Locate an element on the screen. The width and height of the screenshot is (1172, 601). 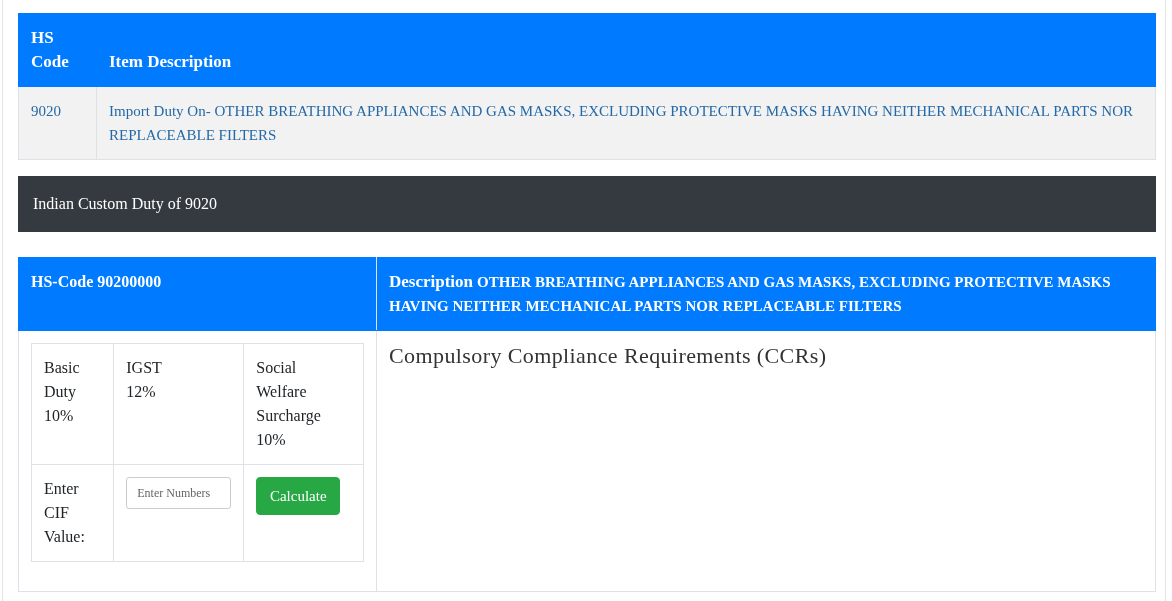
rate-label: IGST is located at coordinates (144, 368).